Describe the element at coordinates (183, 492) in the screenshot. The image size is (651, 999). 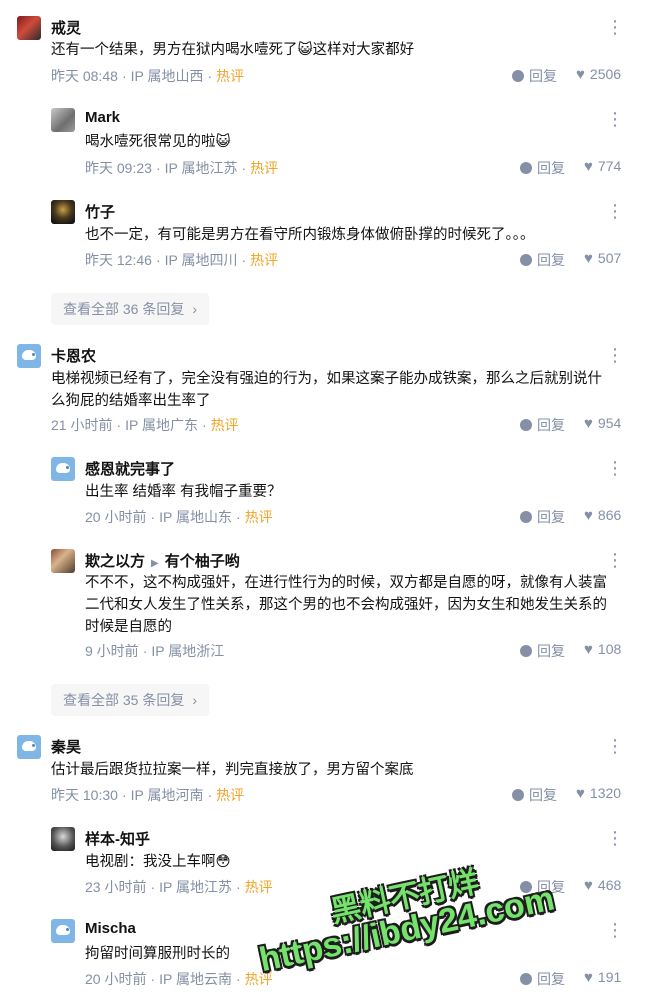
I see `comment-text: 出生率 结婚率 有我帽子重要？` at that location.